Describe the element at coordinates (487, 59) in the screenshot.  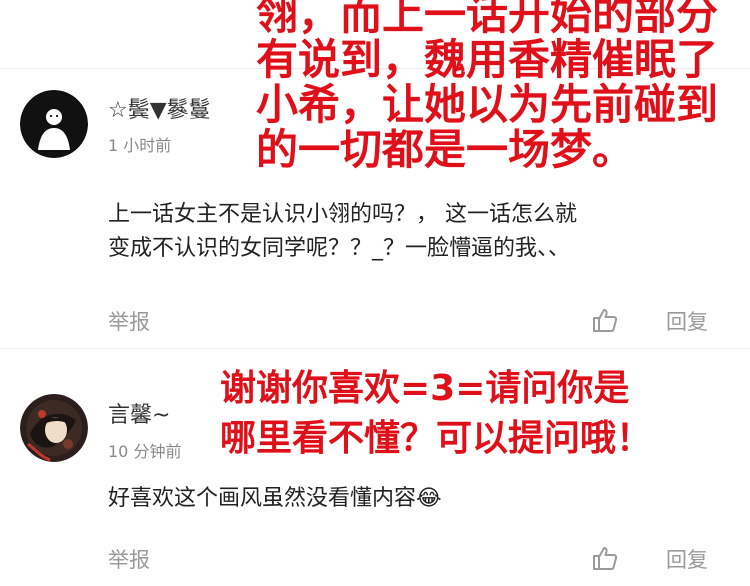
I see `annotation-line: 有说到，魏用香精催眠了` at that location.